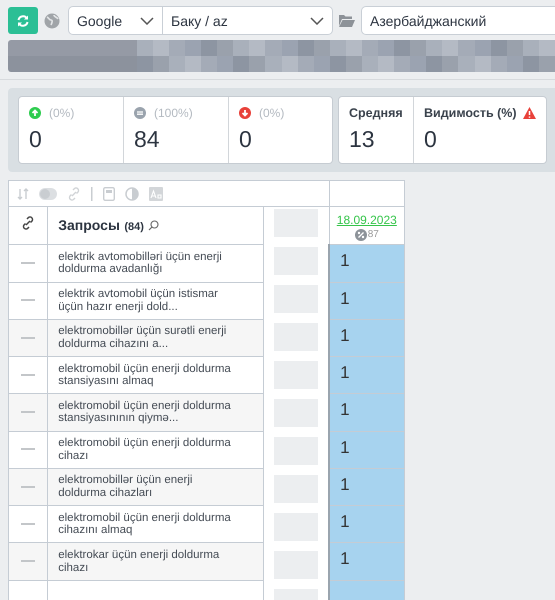 This screenshot has height=600, width=555. Describe the element at coordinates (347, 20) in the screenshot. I see `folder-icon` at that location.